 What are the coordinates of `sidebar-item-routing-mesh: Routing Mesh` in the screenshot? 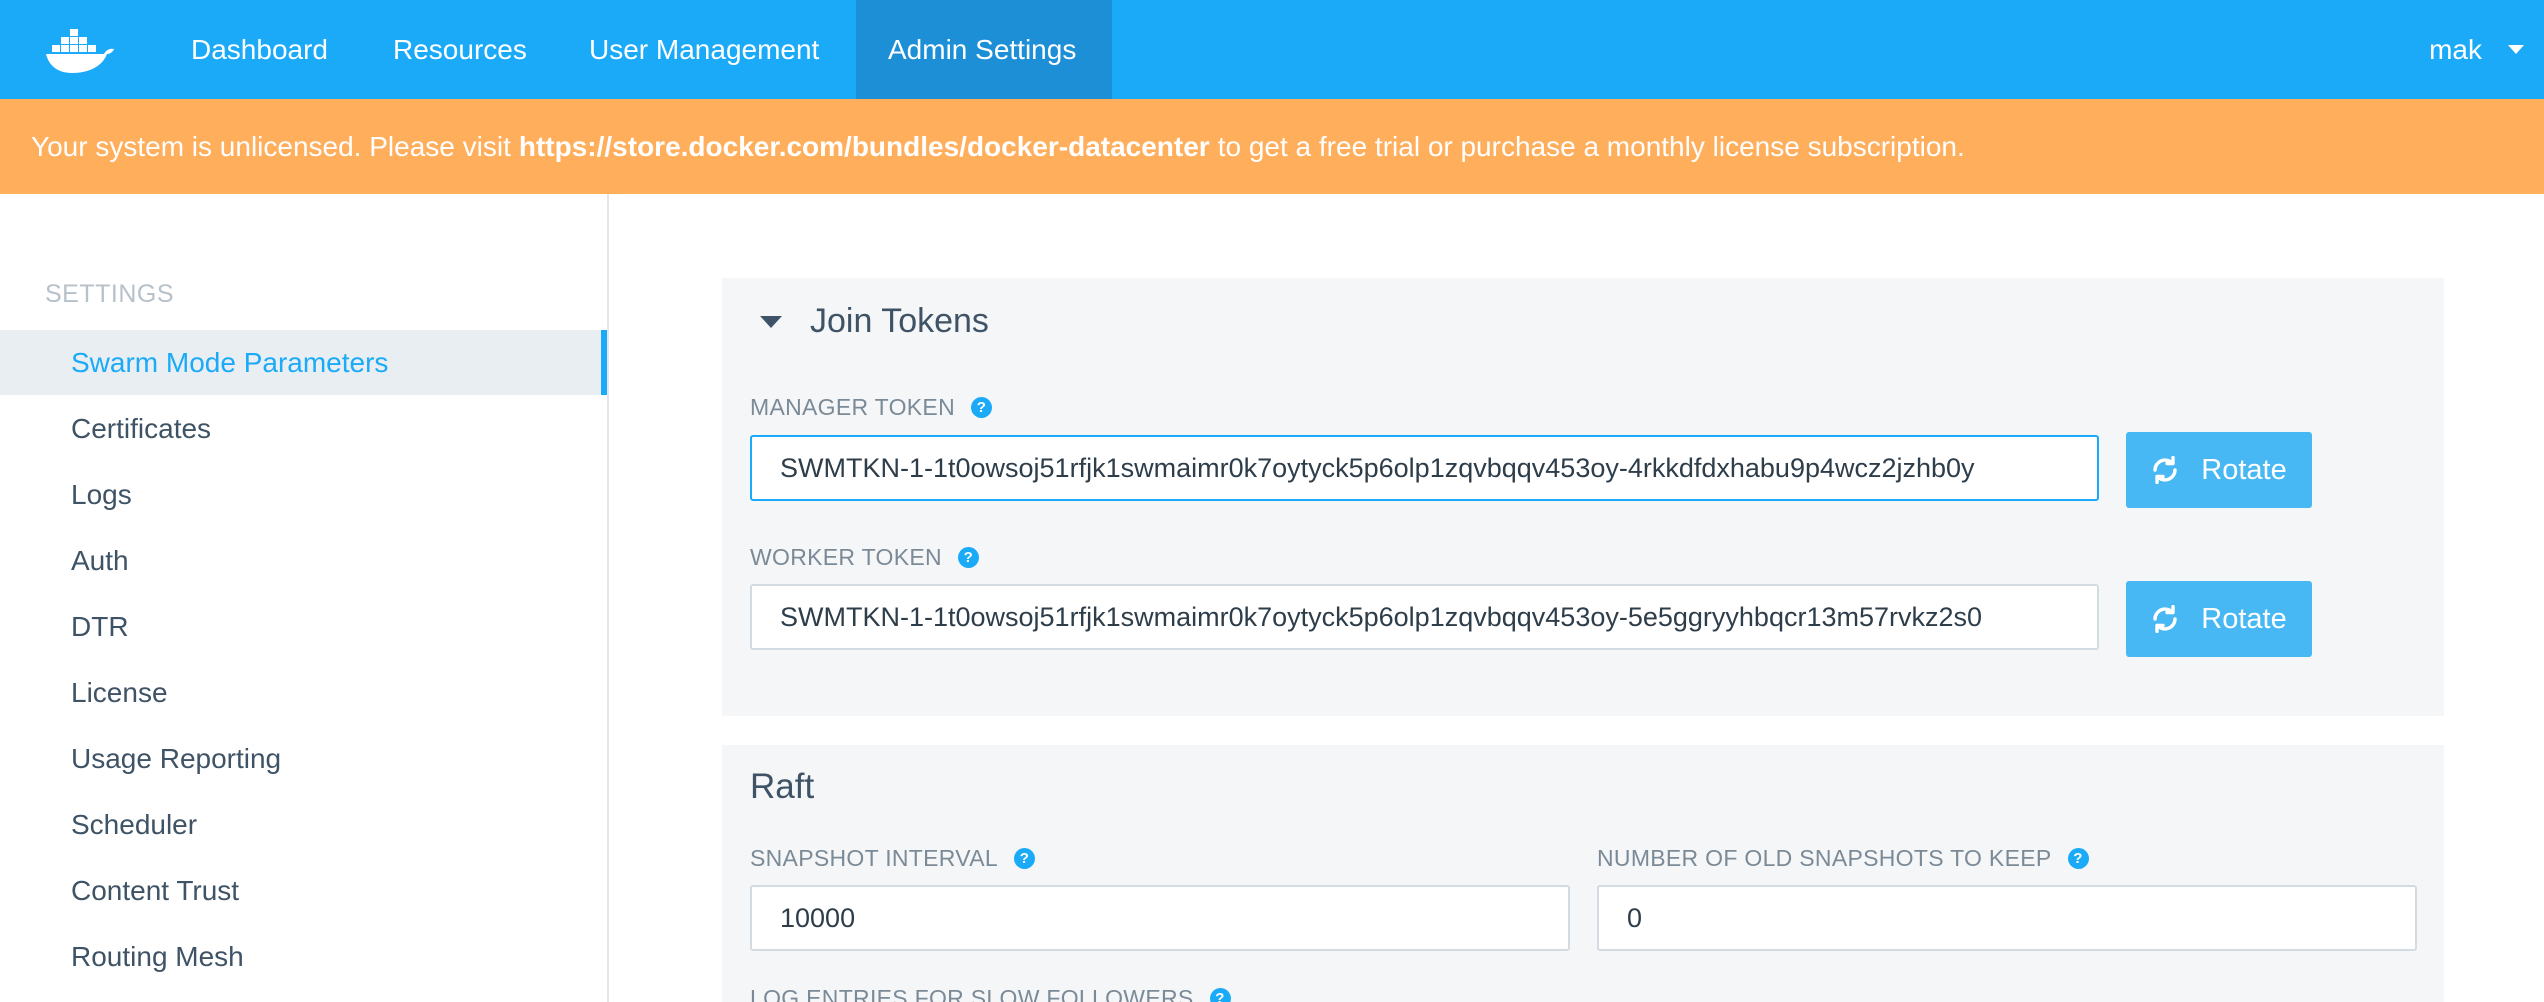 It's located at (303, 956).